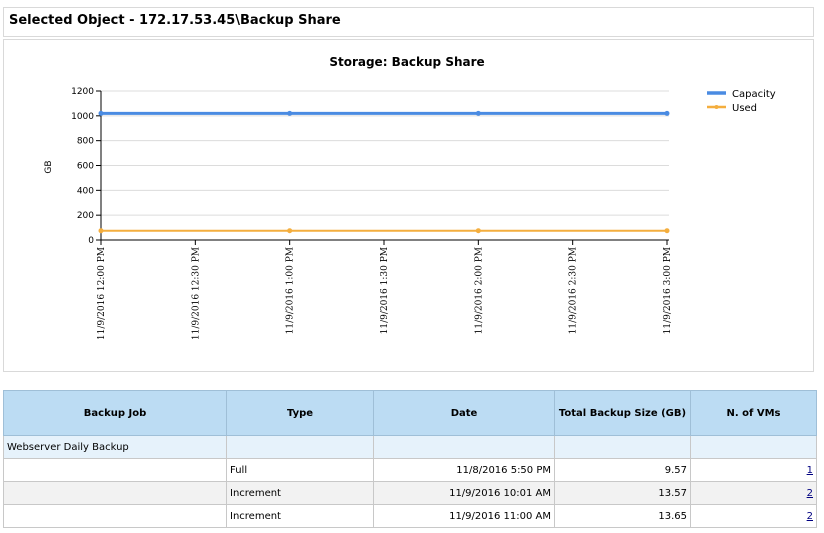  What do you see at coordinates (464, 470) in the screenshot?
I see `date-cell: 11/8/2016 5:50 PM` at bounding box center [464, 470].